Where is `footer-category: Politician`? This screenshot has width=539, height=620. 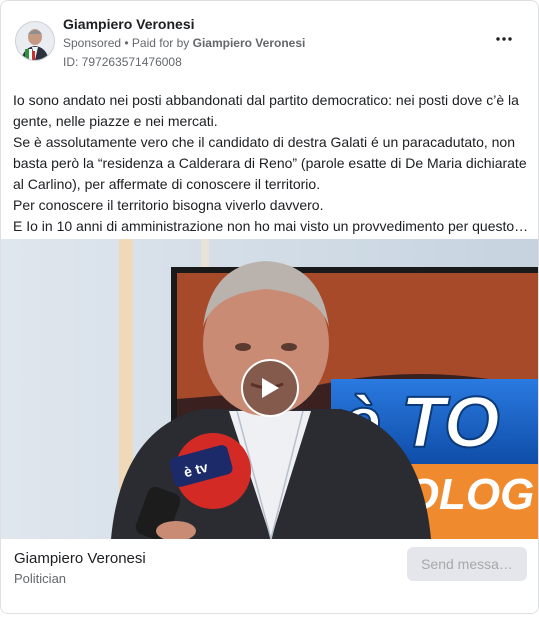
footer-category: Politician is located at coordinates (40, 578).